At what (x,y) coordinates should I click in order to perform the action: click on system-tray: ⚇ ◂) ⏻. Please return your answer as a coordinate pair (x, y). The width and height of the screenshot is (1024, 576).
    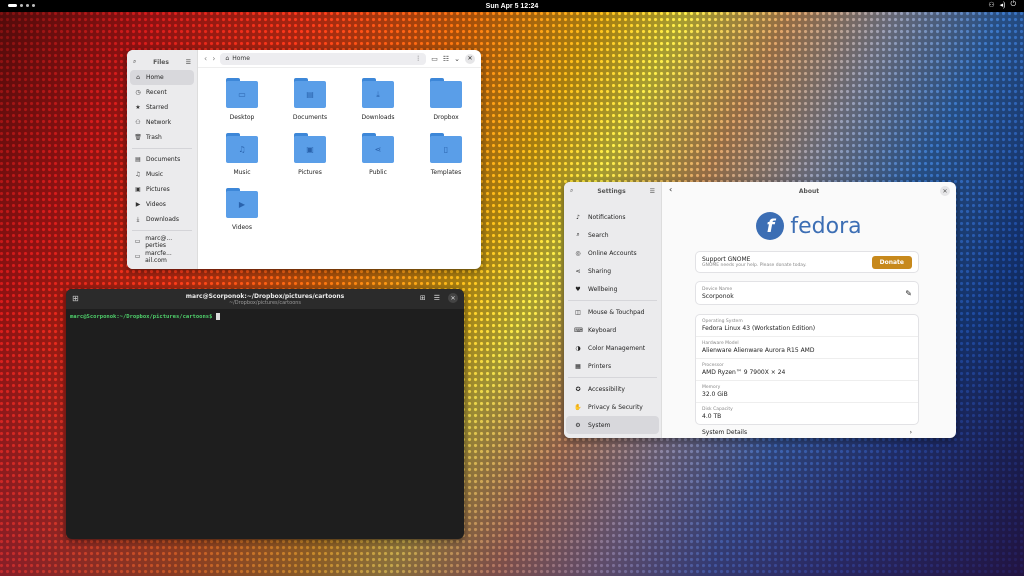
    Looking at the image, I should click on (1002, 5).